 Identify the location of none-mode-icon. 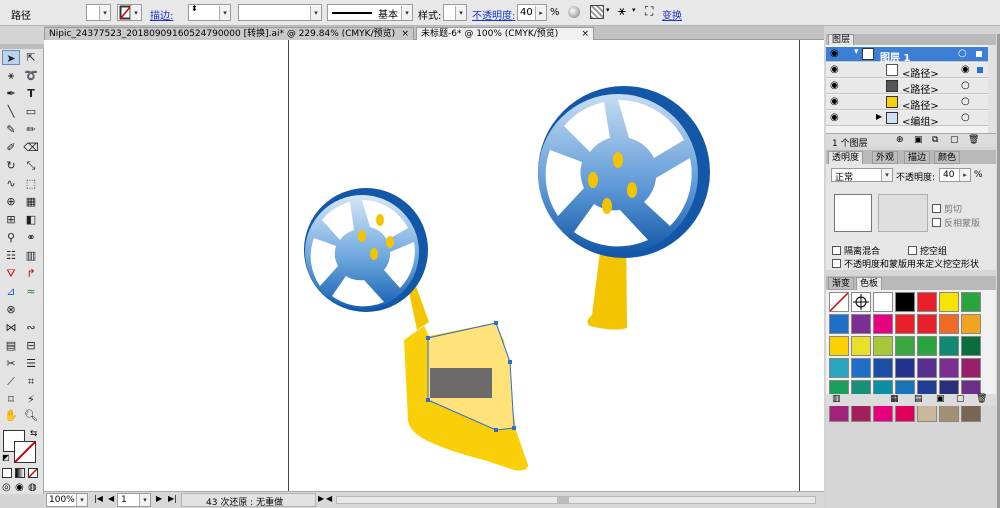
(33, 473).